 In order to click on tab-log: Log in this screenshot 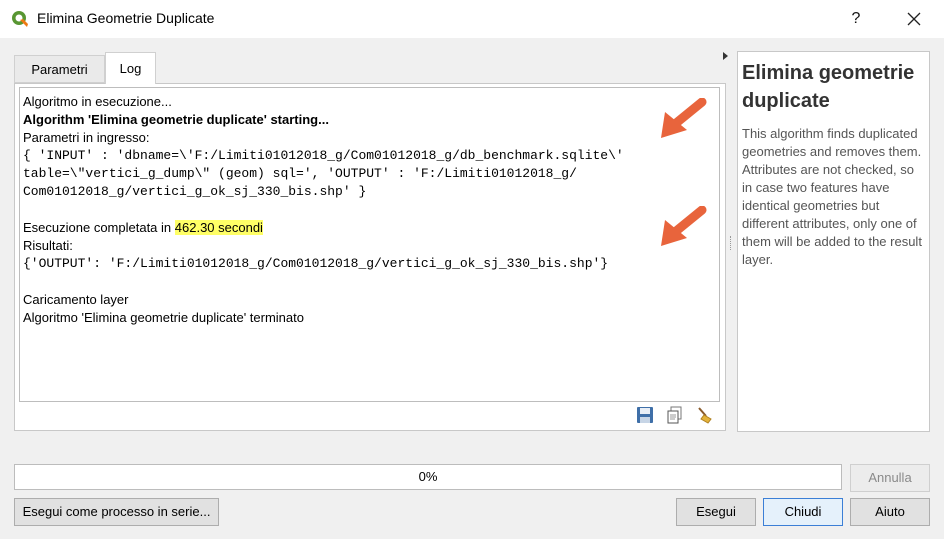, I will do `click(130, 68)`.